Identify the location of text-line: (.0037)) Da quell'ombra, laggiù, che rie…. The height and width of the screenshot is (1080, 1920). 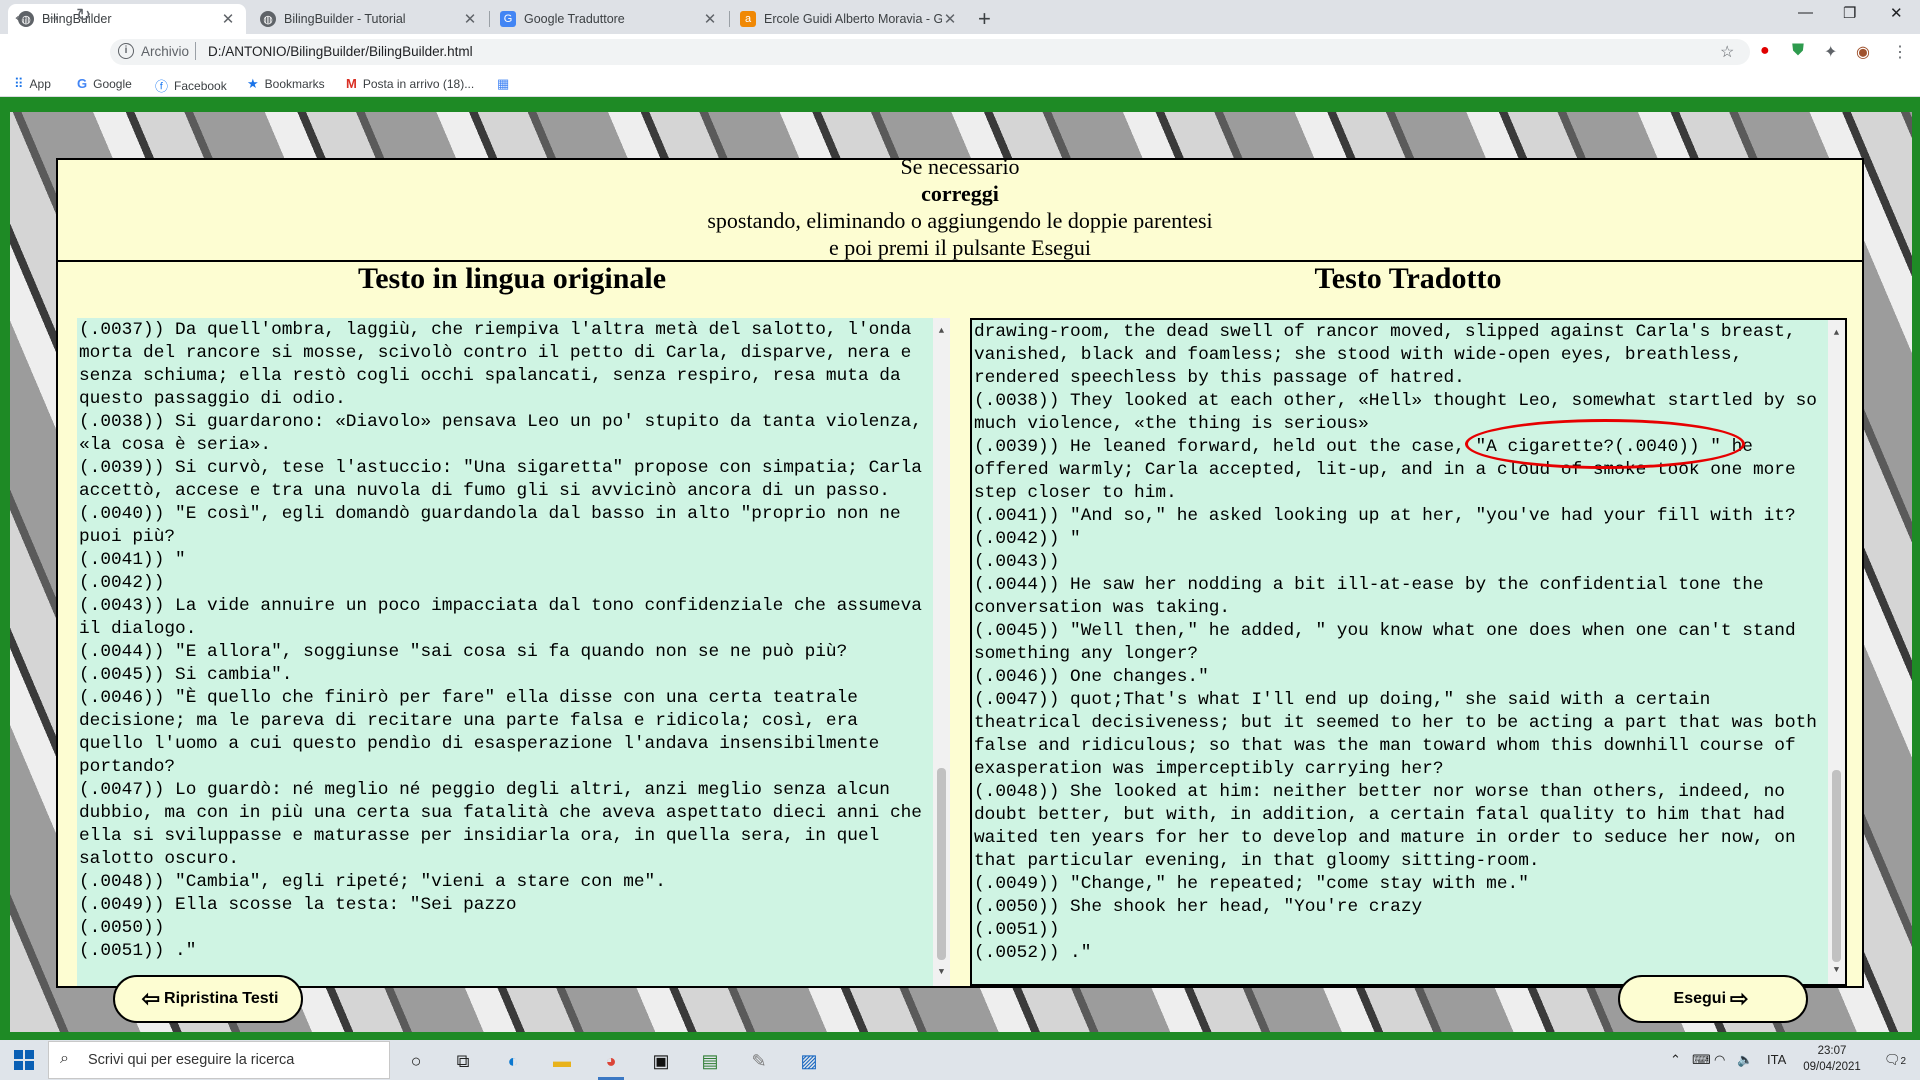
(495, 330).